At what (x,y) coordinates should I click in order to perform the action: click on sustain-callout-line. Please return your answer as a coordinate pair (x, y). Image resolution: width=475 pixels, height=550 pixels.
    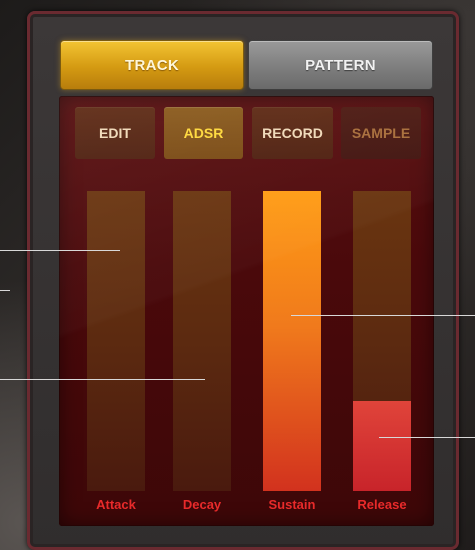
    Looking at the image, I should click on (383, 315).